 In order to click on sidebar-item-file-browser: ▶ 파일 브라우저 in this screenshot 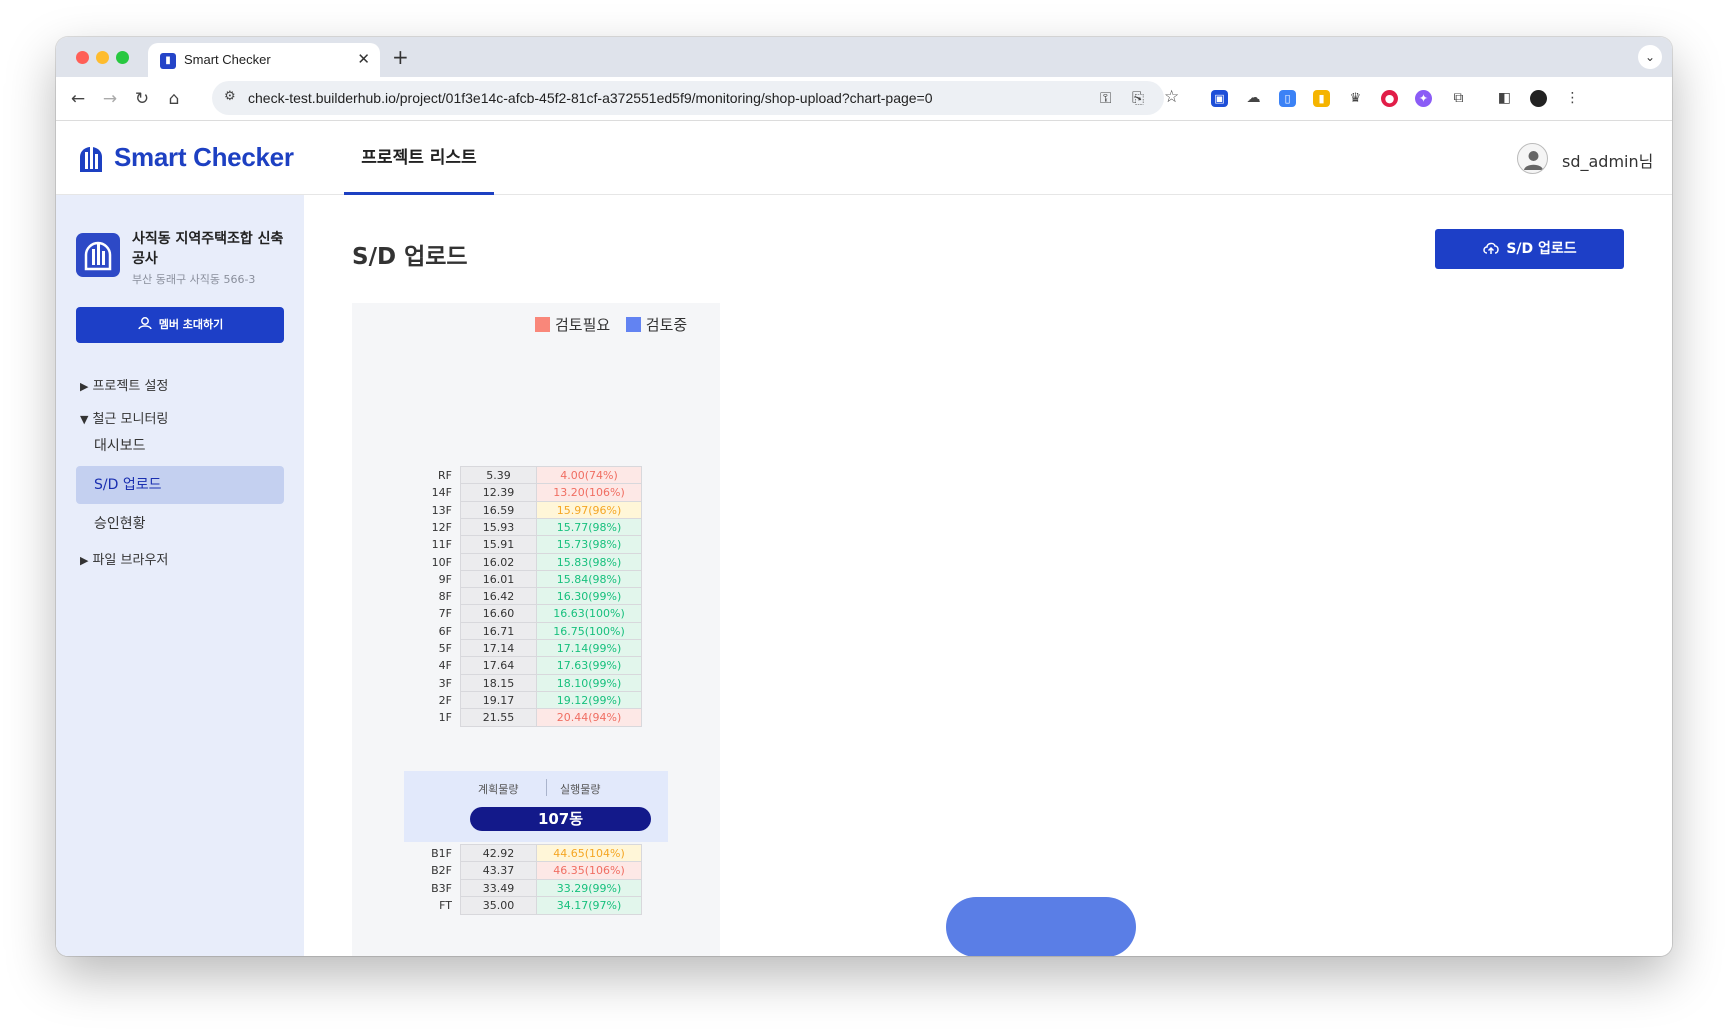, I will do `click(124, 558)`.